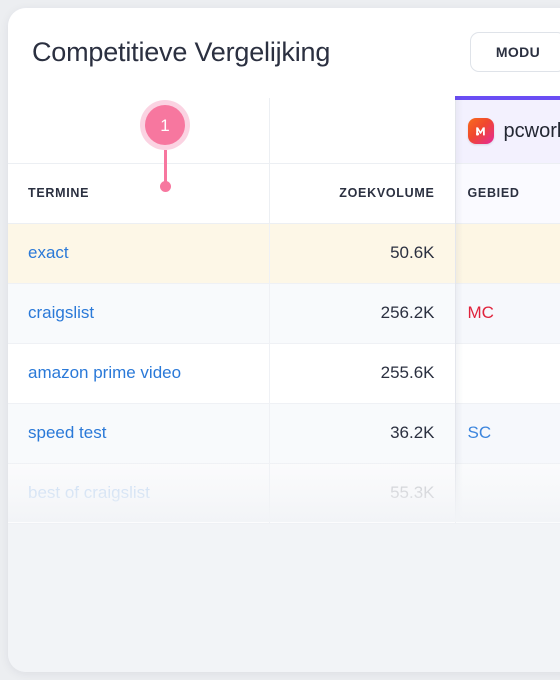 The image size is (560, 680). What do you see at coordinates (480, 131) in the screenshot?
I see `pcworld-m-logo-icon` at bounding box center [480, 131].